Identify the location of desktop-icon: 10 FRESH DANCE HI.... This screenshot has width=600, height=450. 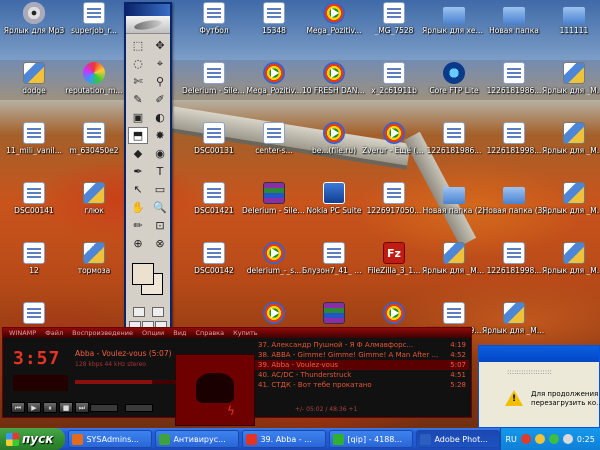
(334, 85).